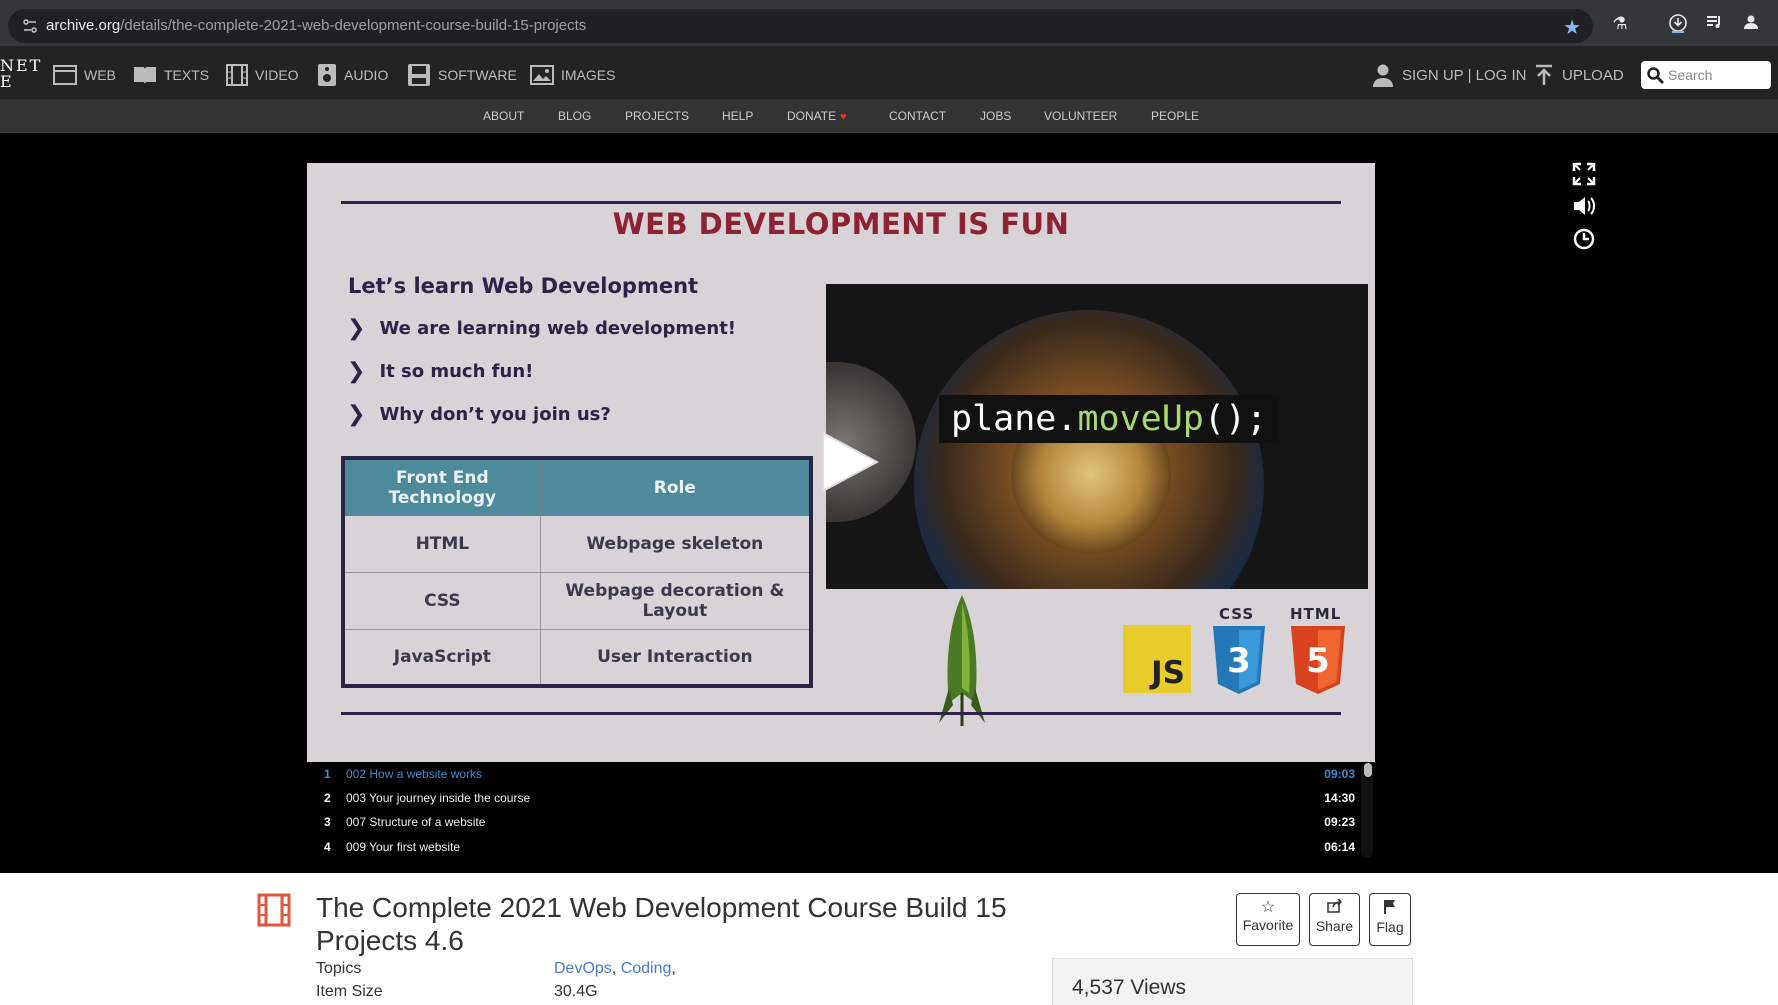 This screenshot has height=1005, width=1778. What do you see at coordinates (1318, 661) in the screenshot?
I see `html5-digit: 5` at bounding box center [1318, 661].